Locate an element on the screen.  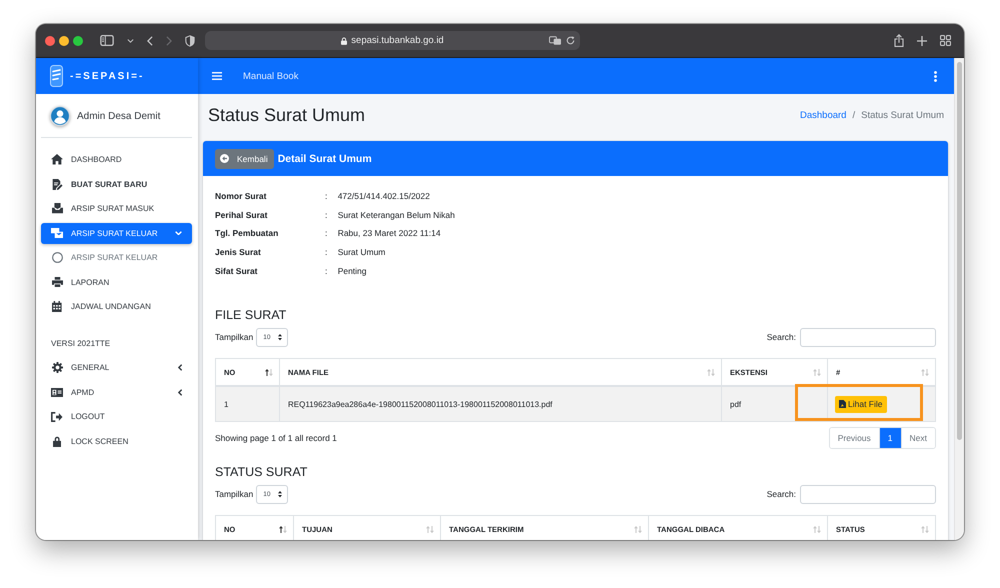
nav-link: Manual Book is located at coordinates (270, 76).